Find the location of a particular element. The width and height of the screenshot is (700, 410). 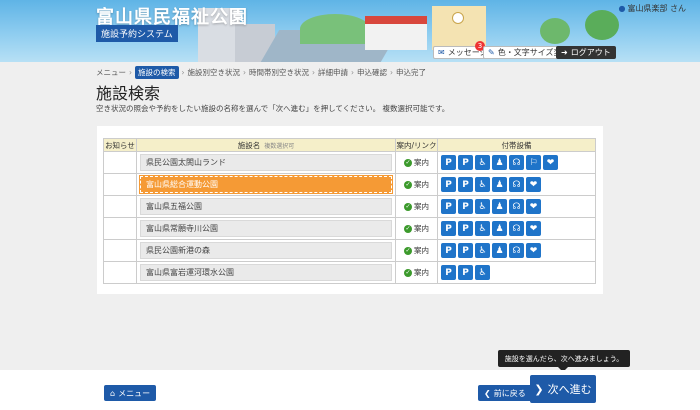

table-row: 富山県富岩運河環水公園 ✓ 案内 P P ♿ is located at coordinates (349, 272).